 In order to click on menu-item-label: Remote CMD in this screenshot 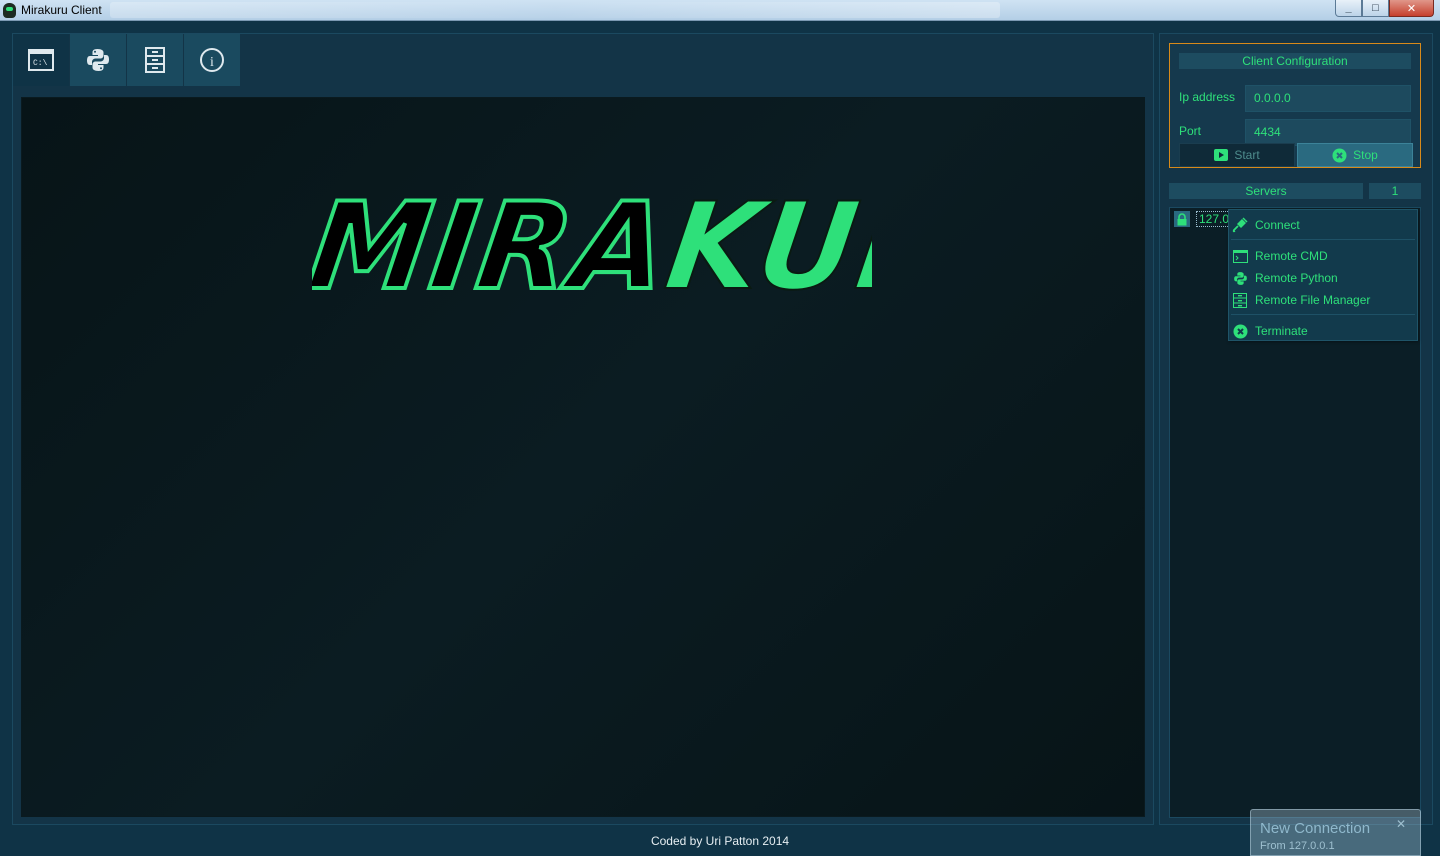, I will do `click(1291, 256)`.